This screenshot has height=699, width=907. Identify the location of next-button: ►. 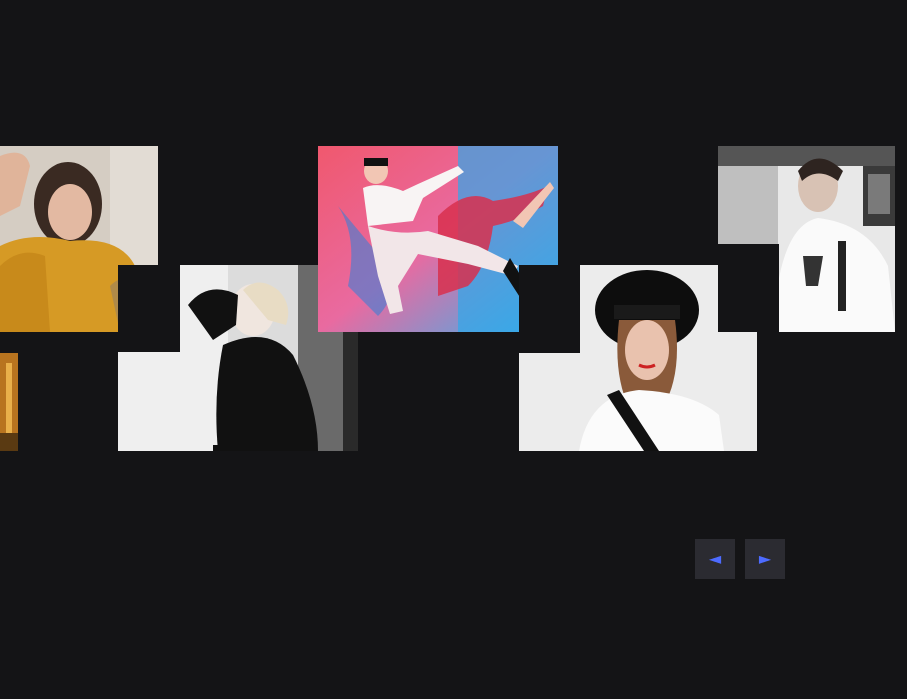
(765, 559).